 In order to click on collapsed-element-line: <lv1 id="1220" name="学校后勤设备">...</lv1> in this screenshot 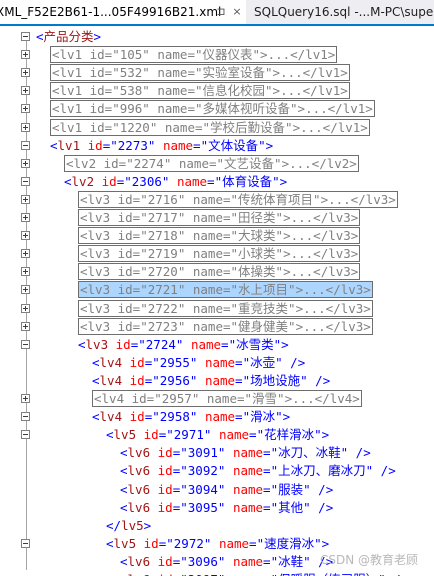, I will do `click(217, 127)`.